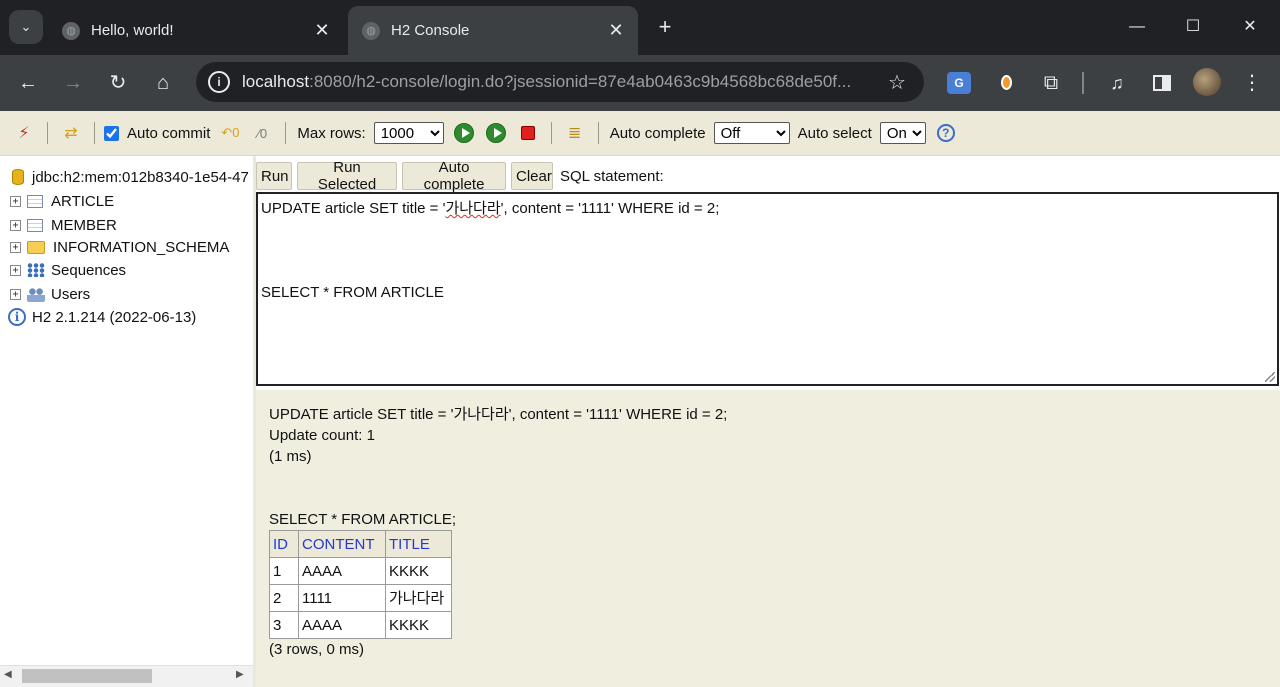 Image resolution: width=1280 pixels, height=687 pixels. Describe the element at coordinates (1207, 82) in the screenshot. I see `avatar` at that location.